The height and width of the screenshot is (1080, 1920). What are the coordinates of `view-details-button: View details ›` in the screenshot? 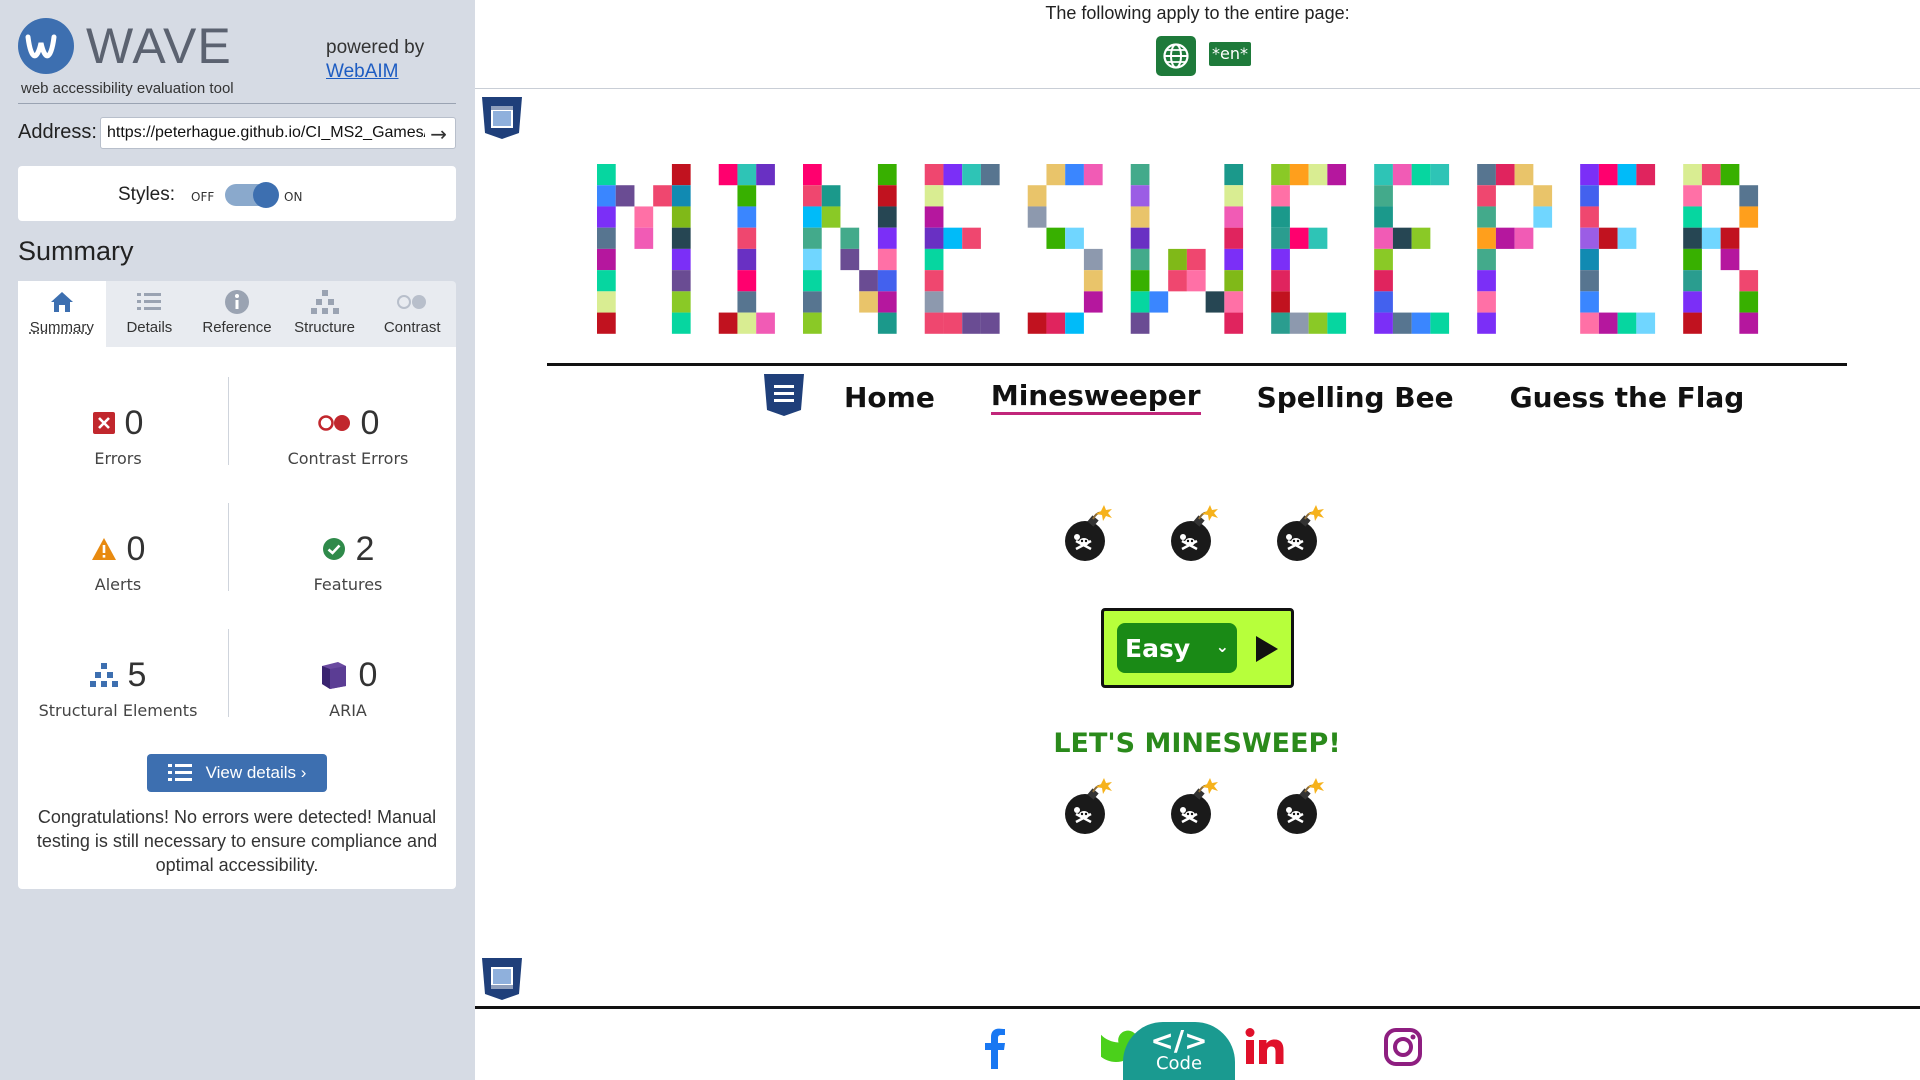 It's located at (237, 773).